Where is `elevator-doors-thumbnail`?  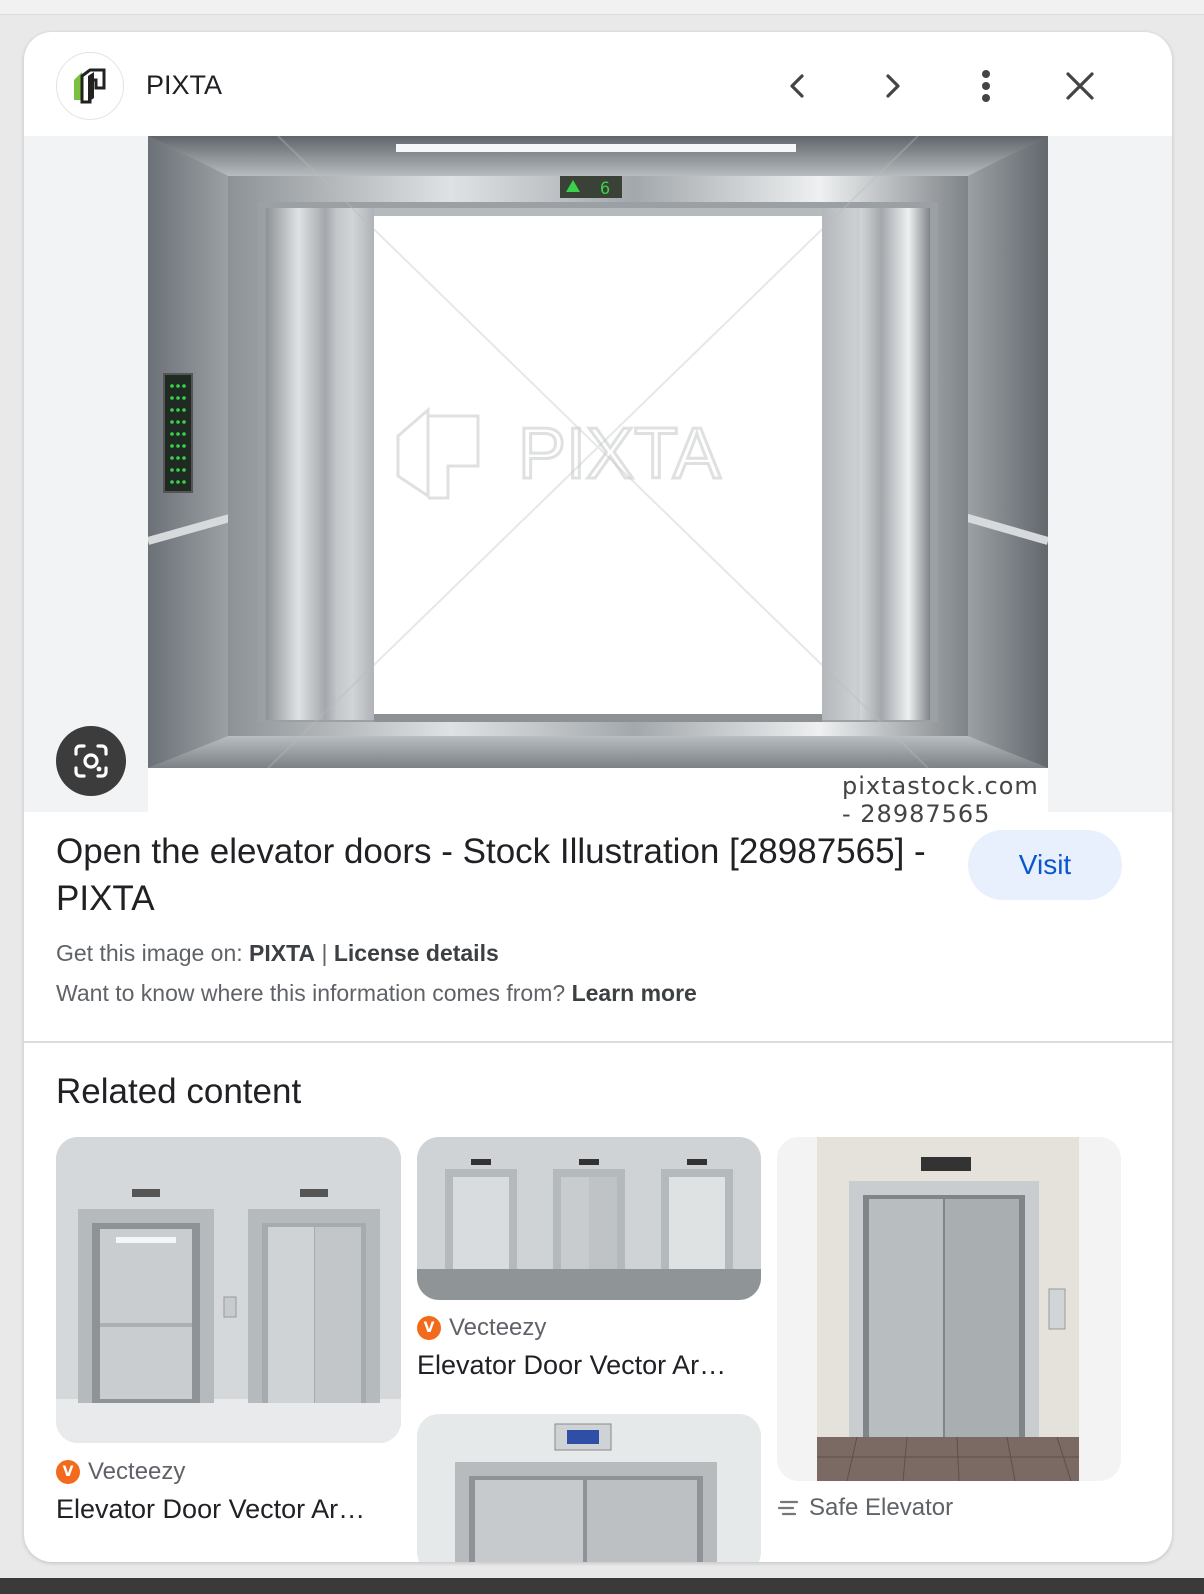 elevator-doors-thumbnail is located at coordinates (228, 1290).